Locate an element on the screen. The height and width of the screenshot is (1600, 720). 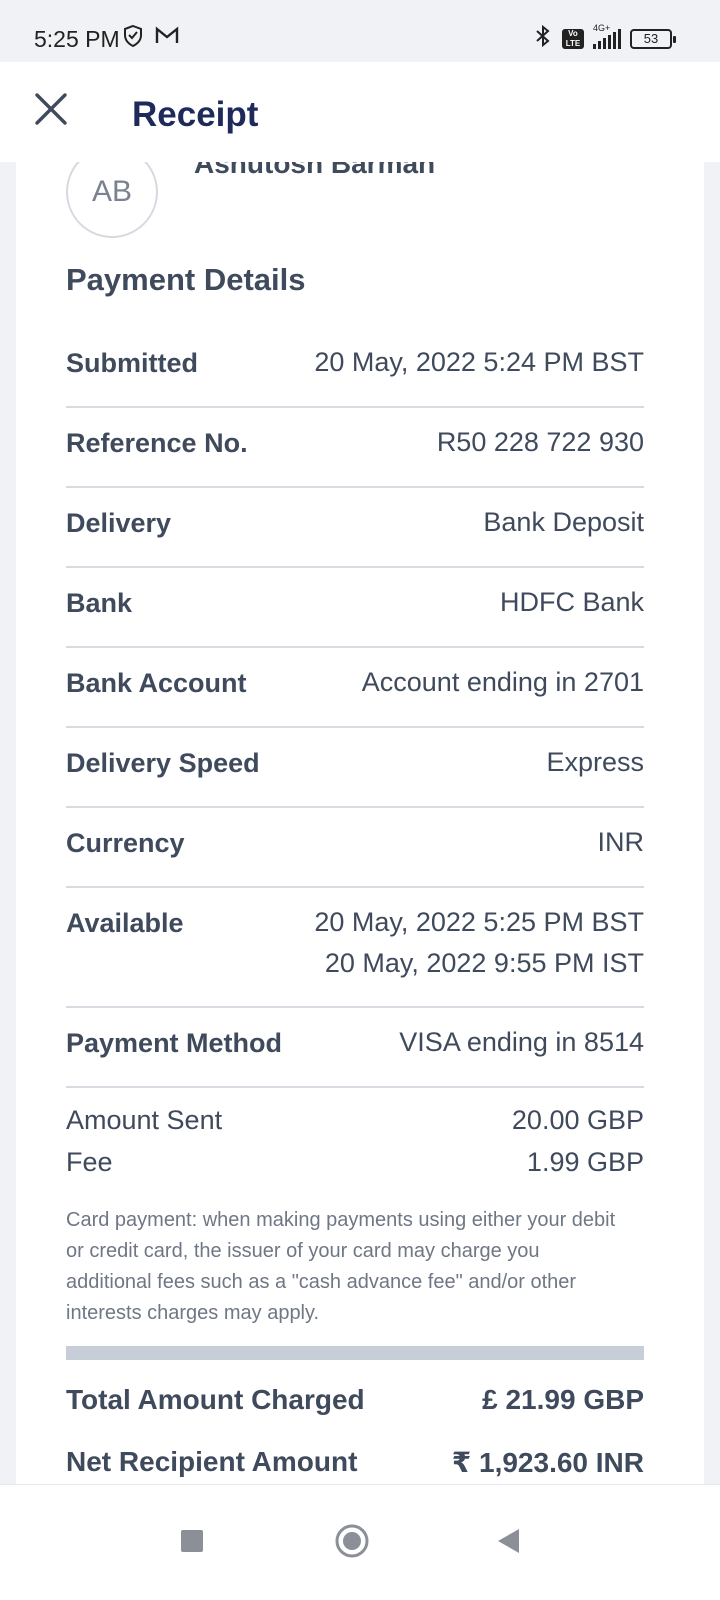
recents-button is located at coordinates (192, 1541).